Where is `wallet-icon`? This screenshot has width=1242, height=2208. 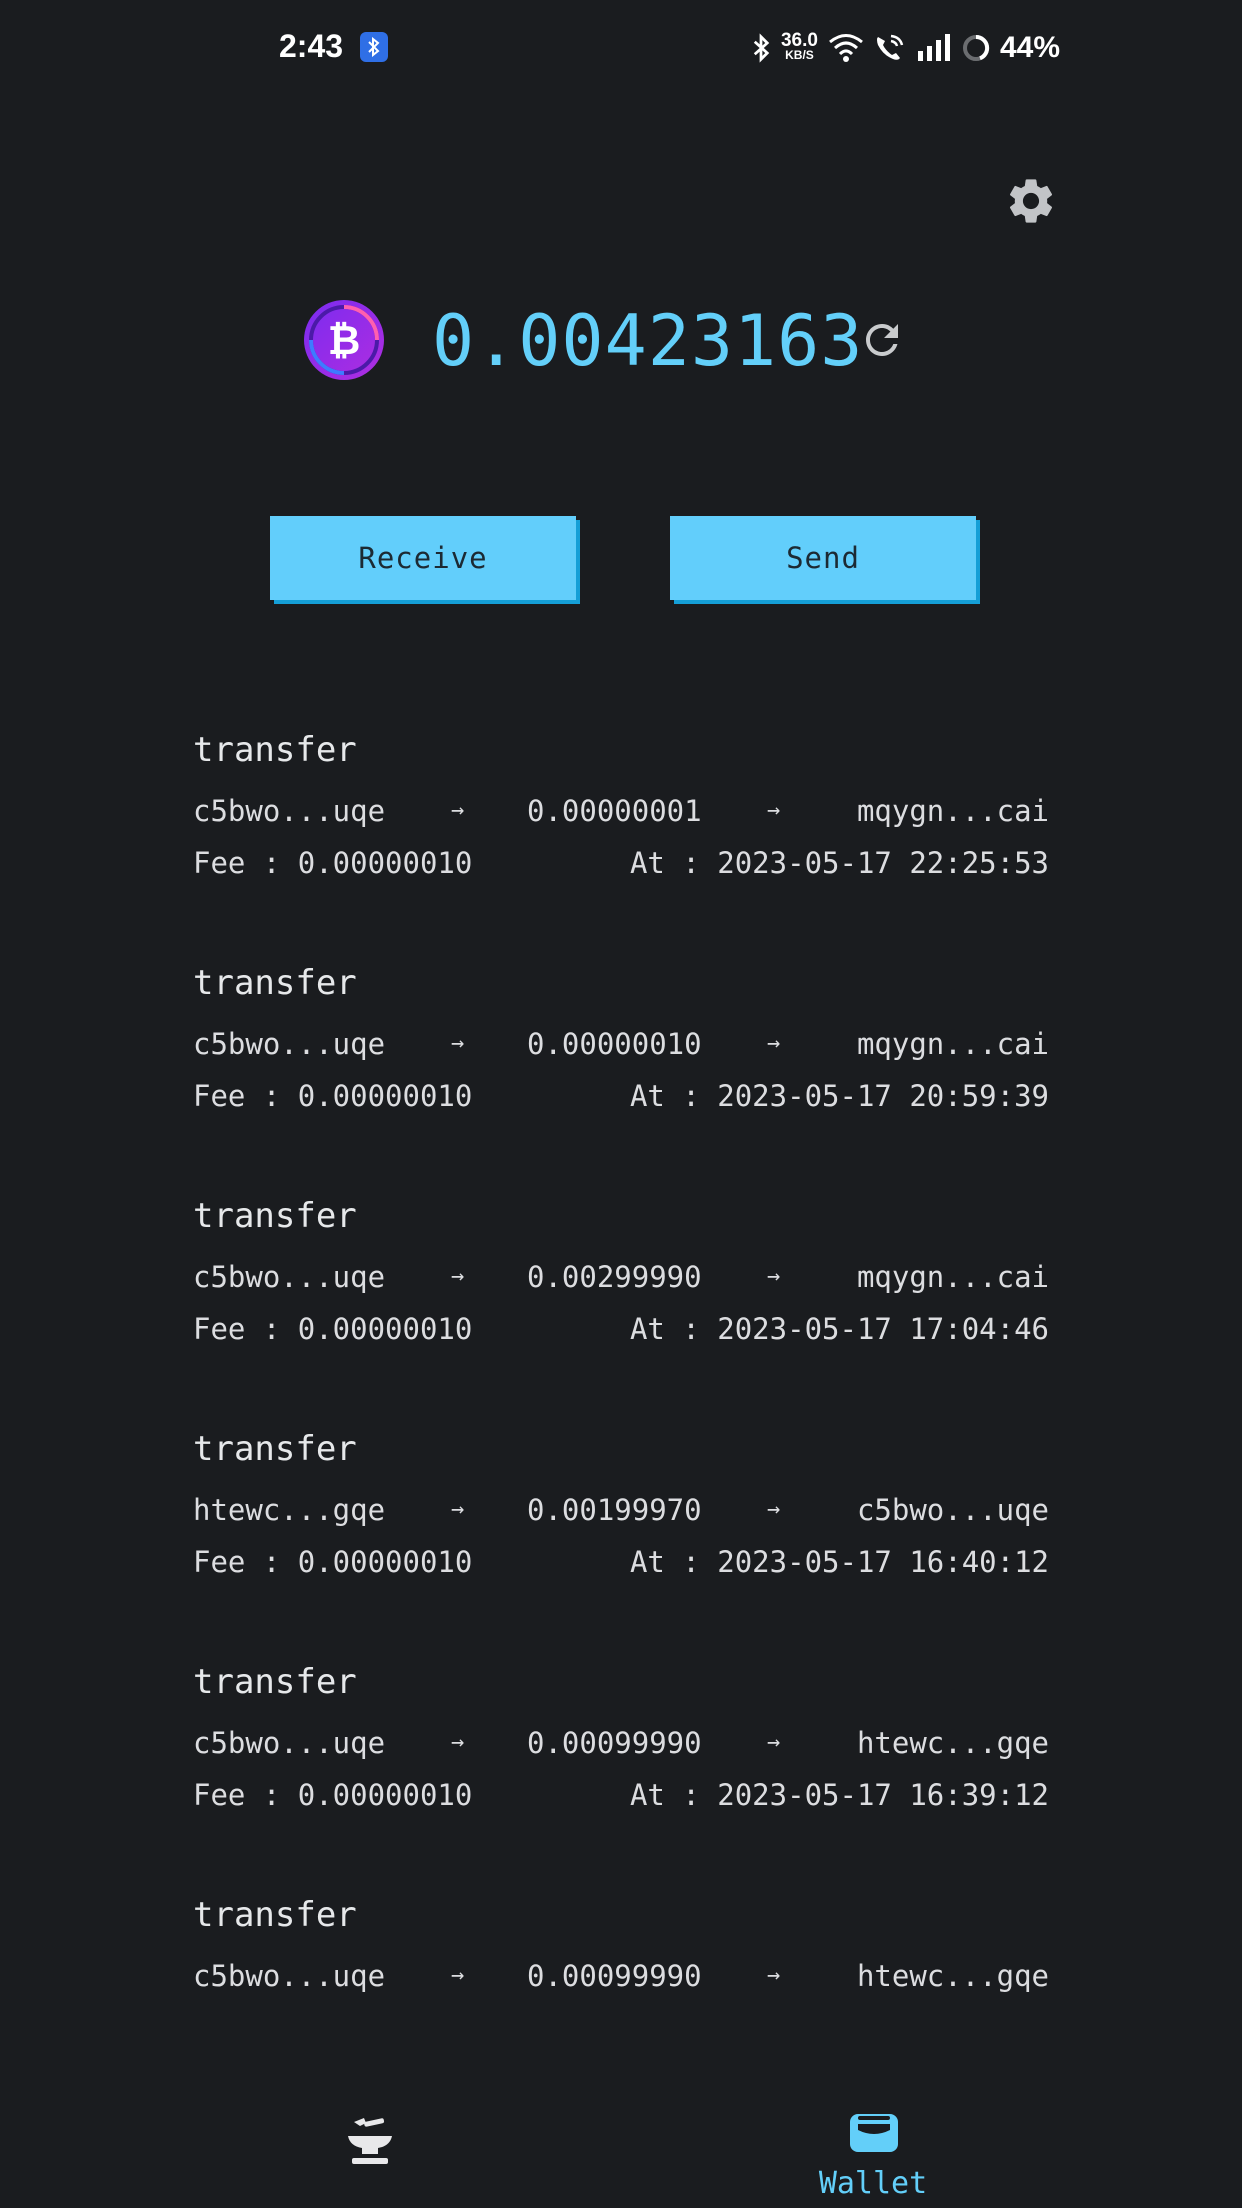 wallet-icon is located at coordinates (874, 2133).